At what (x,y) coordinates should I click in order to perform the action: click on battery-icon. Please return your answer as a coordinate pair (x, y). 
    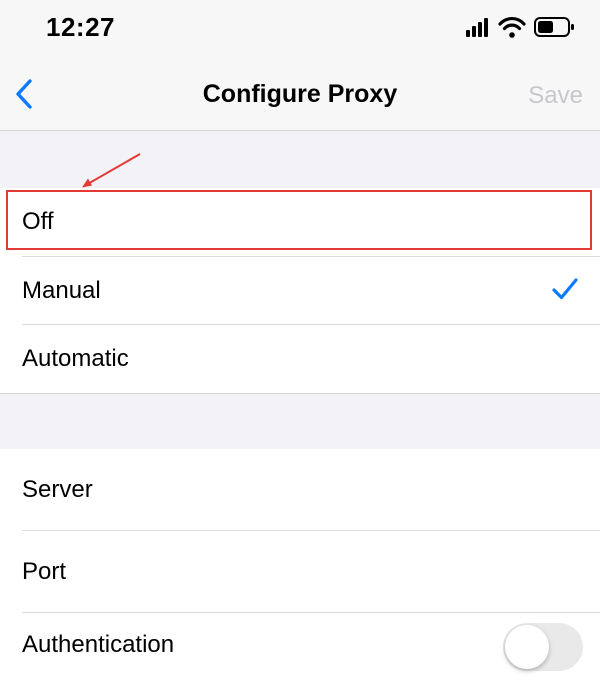
    Looking at the image, I should click on (554, 27).